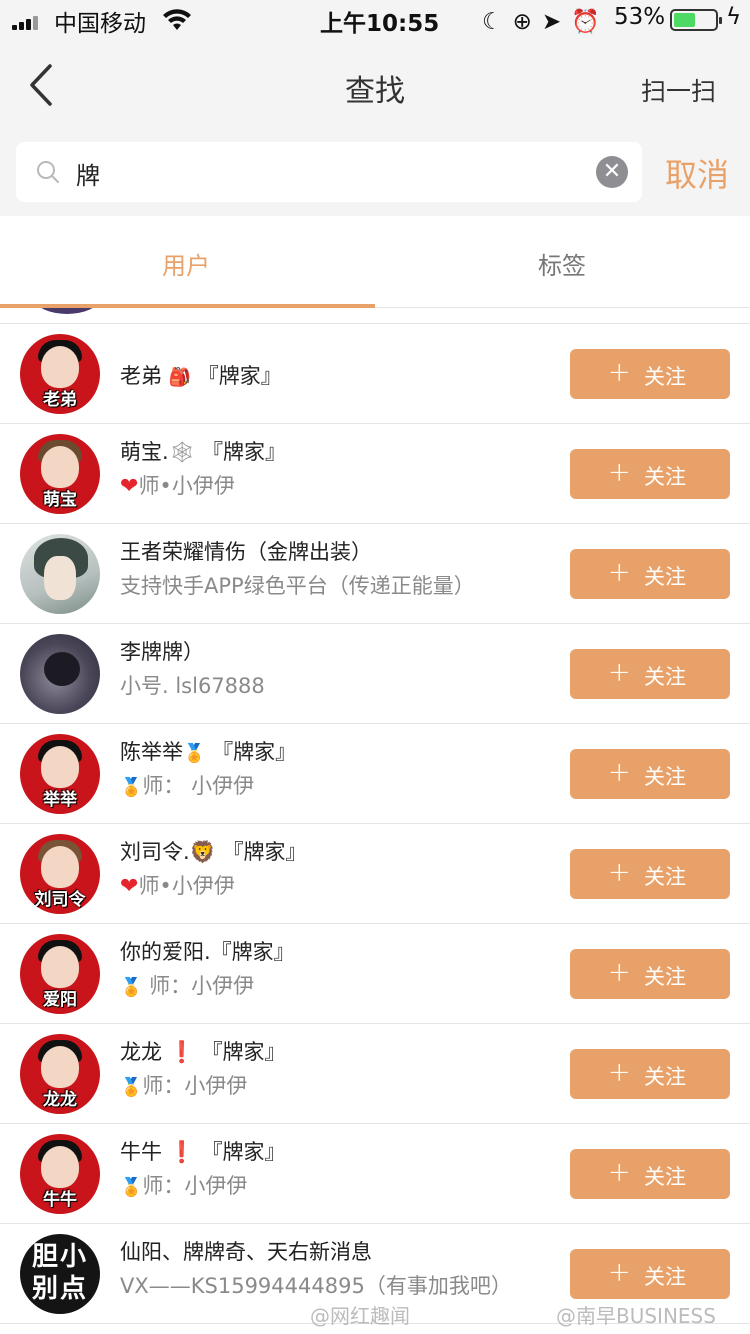  What do you see at coordinates (100, 24) in the screenshot?
I see `carrier-label: 中国移动` at bounding box center [100, 24].